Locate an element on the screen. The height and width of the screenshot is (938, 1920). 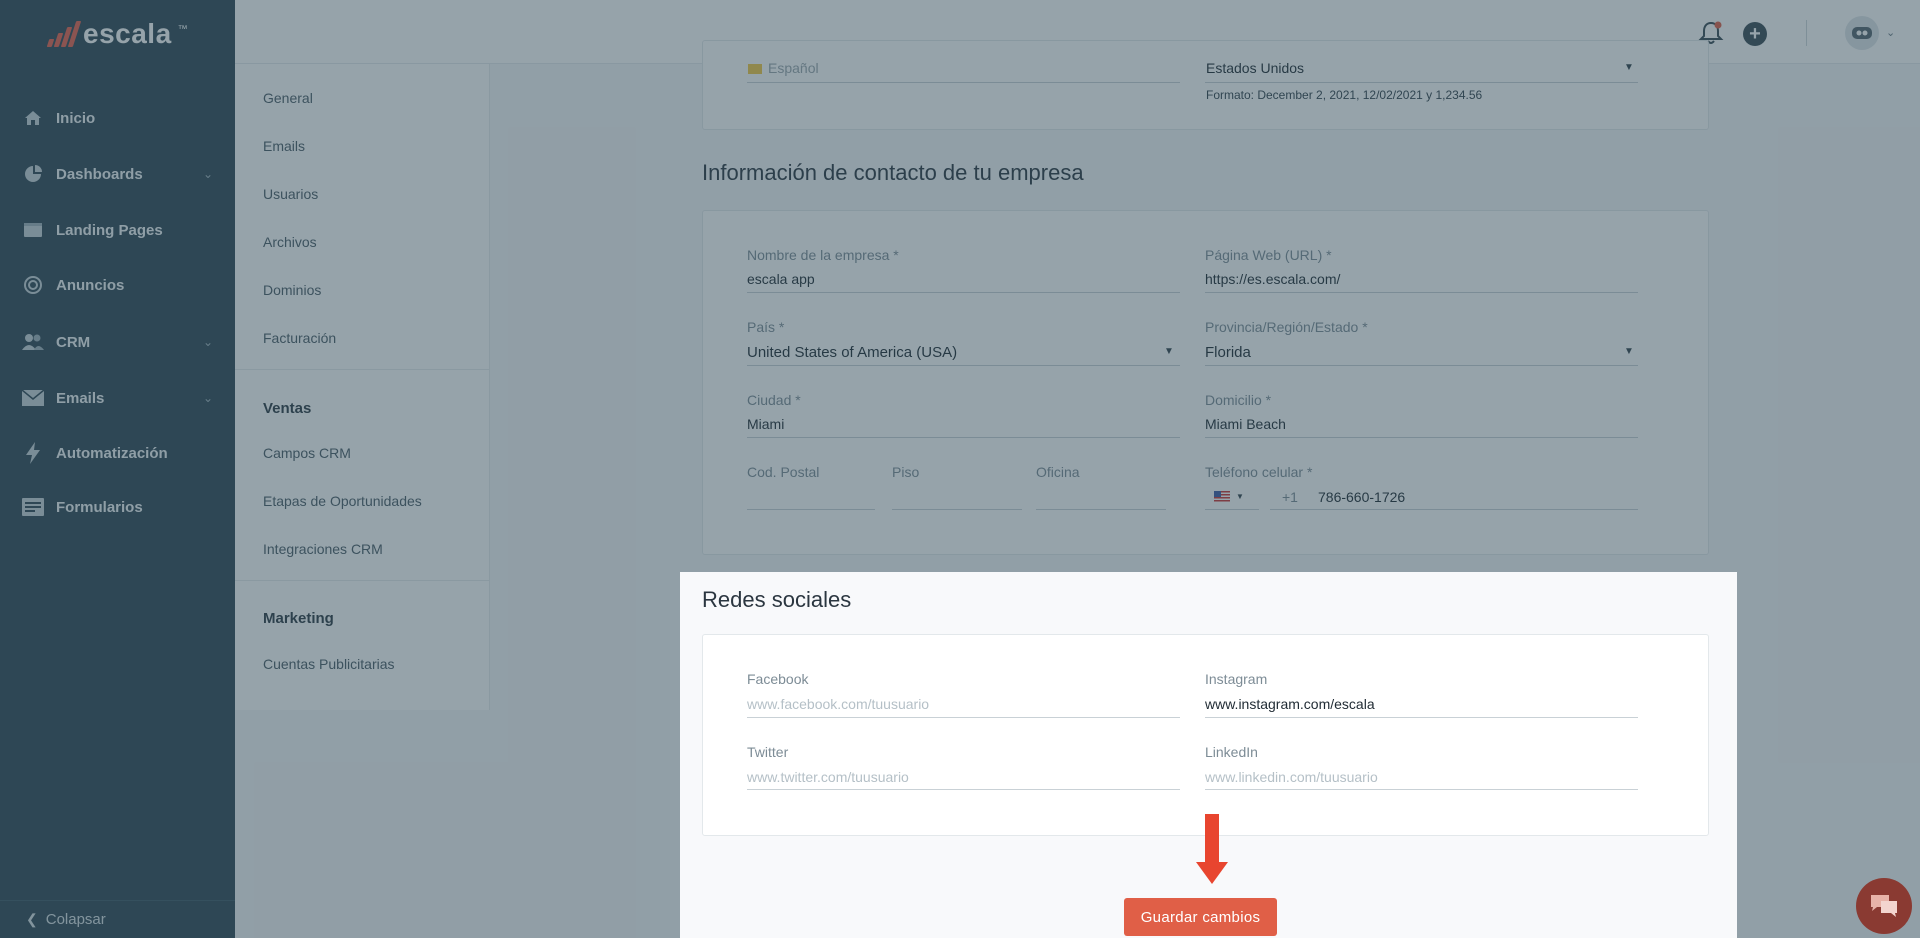
subnav-heading-marketing: Marketing is located at coordinates (298, 618).